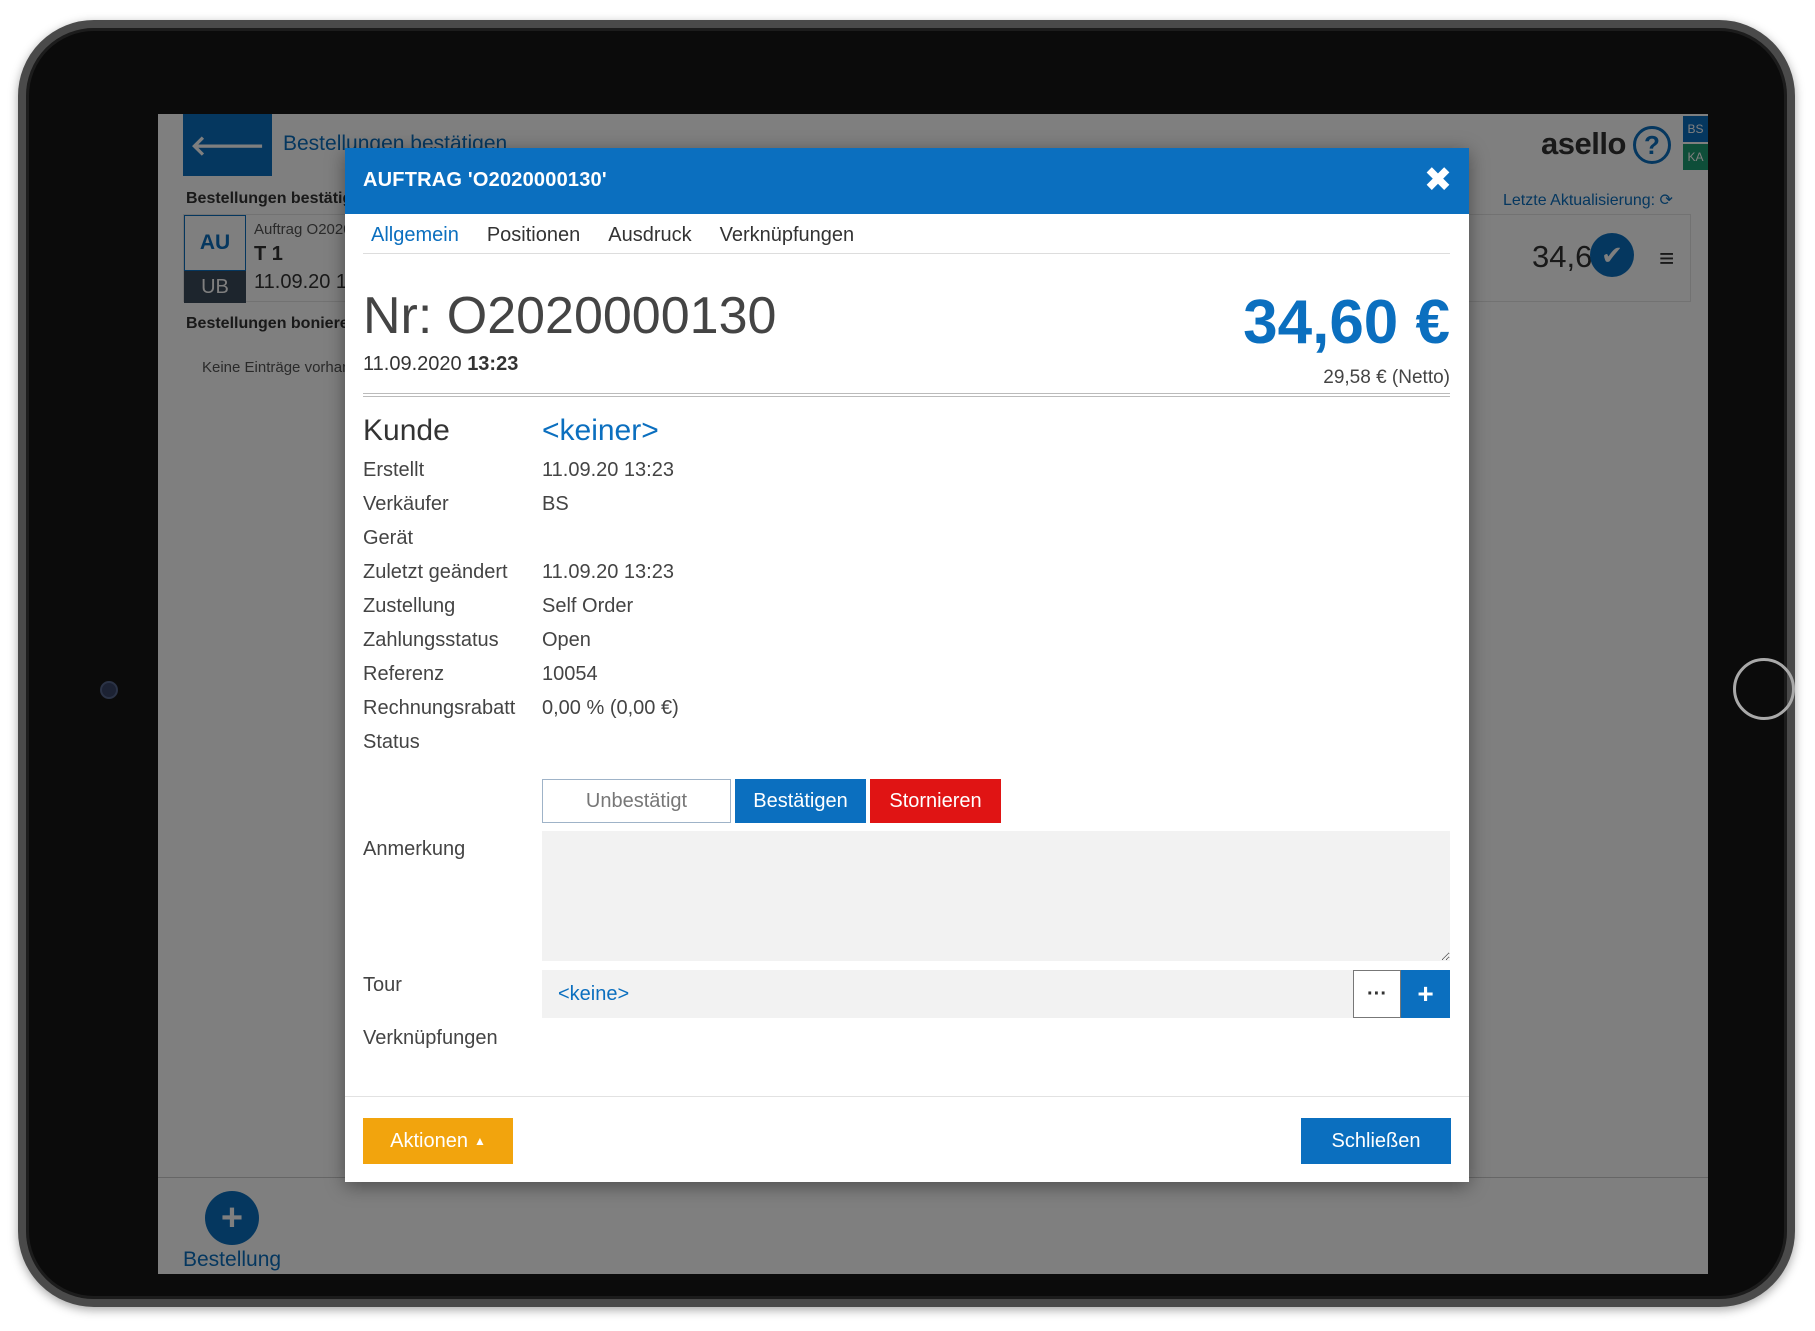 This screenshot has height=1331, width=1815. I want to click on reference-value: 10054, so click(570, 674).